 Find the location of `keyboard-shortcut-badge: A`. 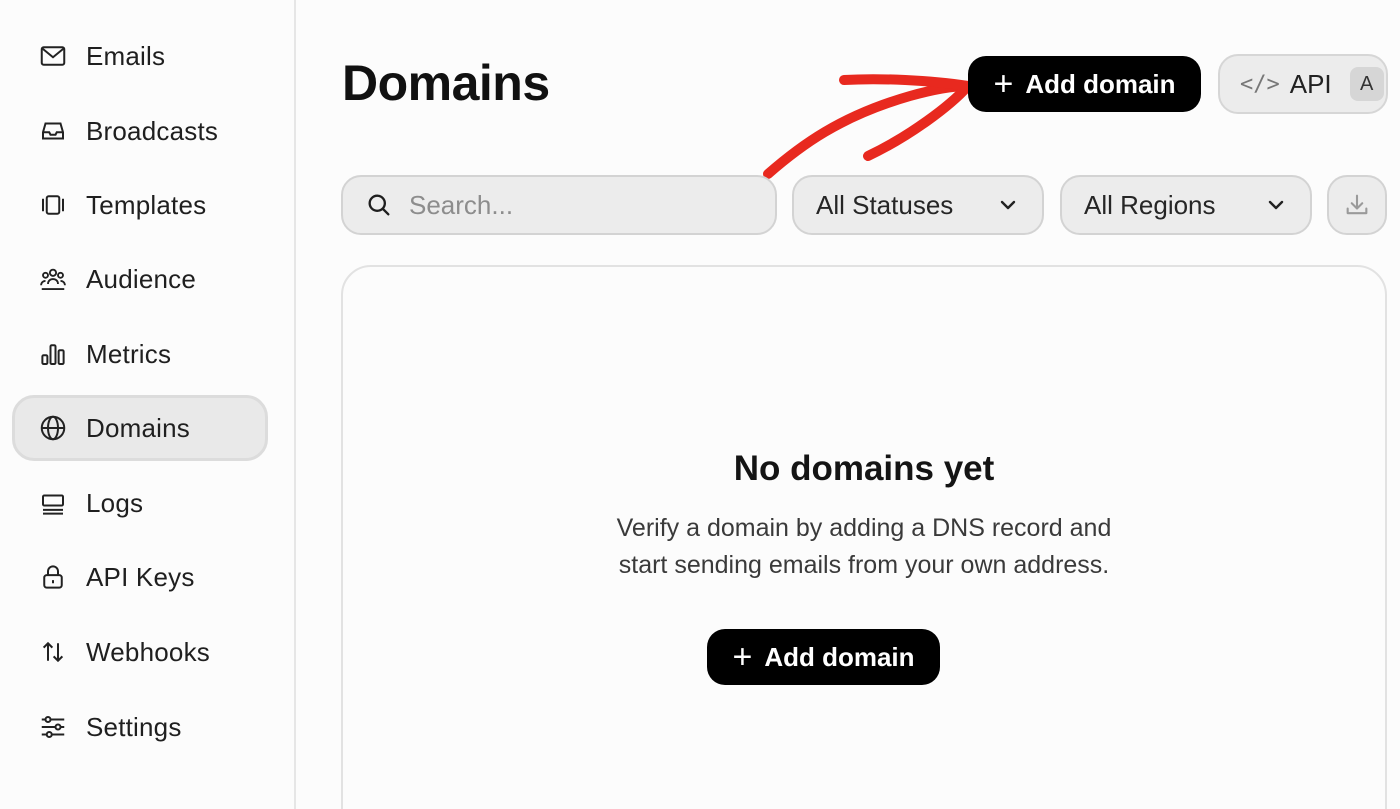

keyboard-shortcut-badge: A is located at coordinates (1366, 84).